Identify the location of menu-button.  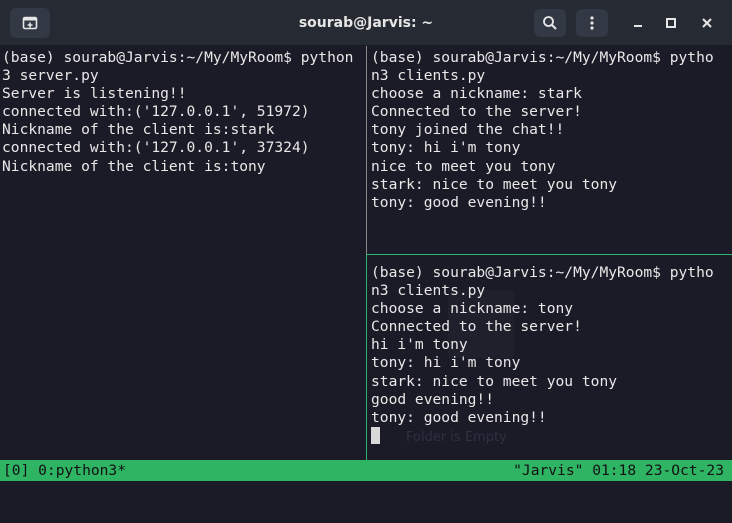
(592, 23).